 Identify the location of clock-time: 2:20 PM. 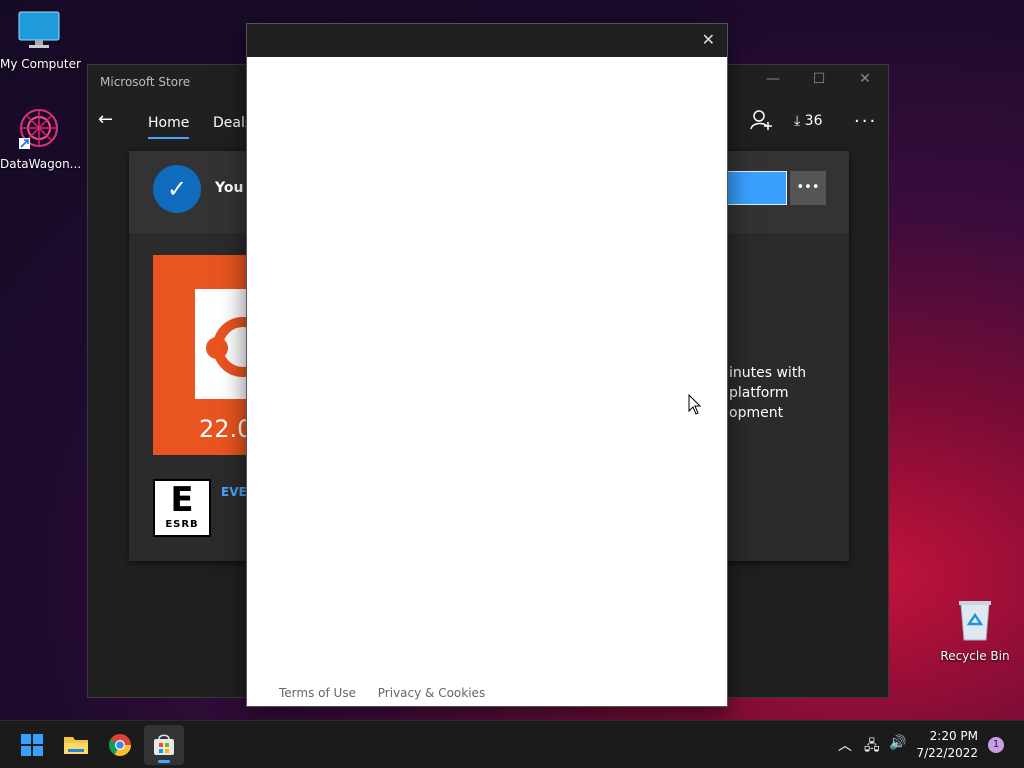
(953, 736).